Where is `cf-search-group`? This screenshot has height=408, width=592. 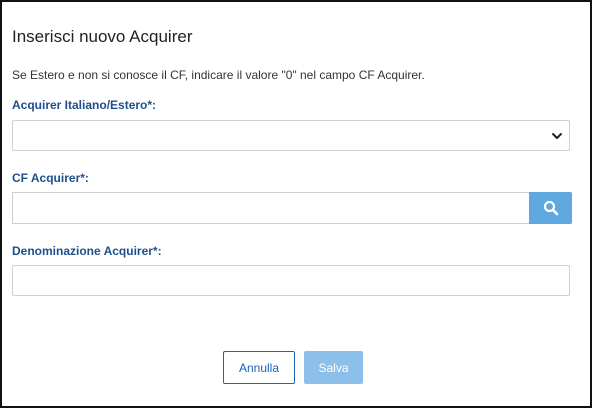
cf-search-group is located at coordinates (292, 208).